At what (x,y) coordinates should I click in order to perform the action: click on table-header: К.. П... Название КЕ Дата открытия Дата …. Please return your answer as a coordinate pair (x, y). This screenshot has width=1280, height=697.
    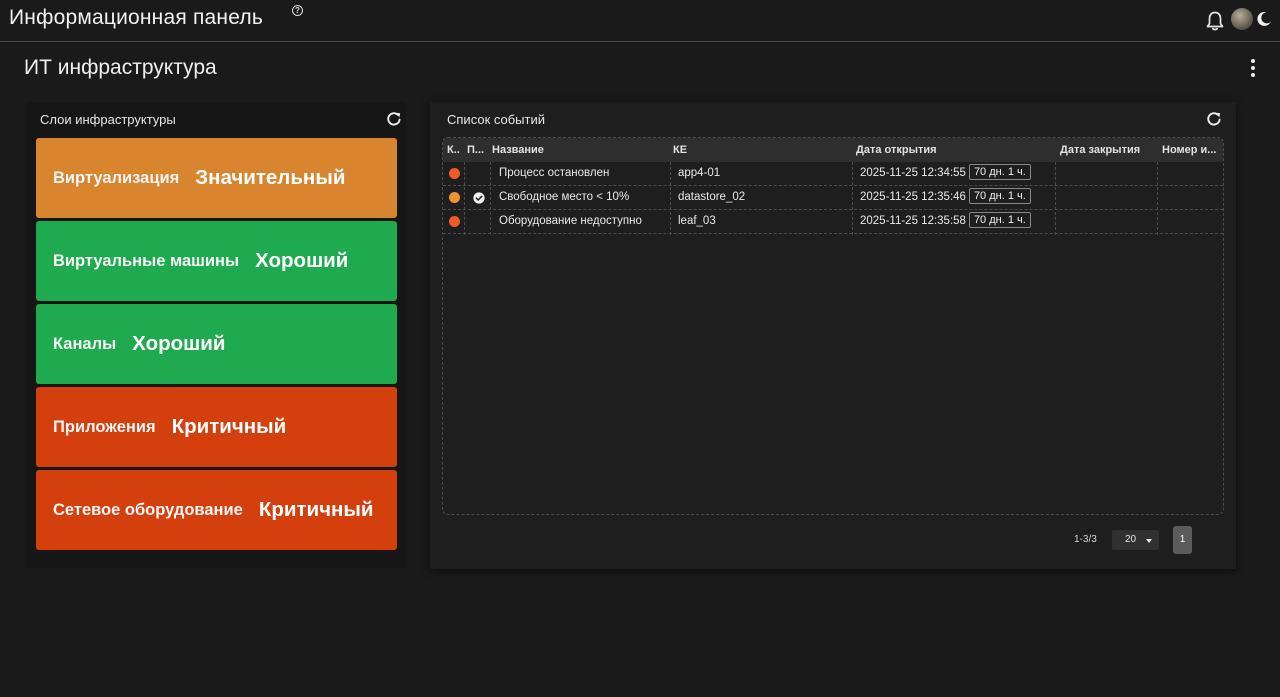
    Looking at the image, I should click on (833, 150).